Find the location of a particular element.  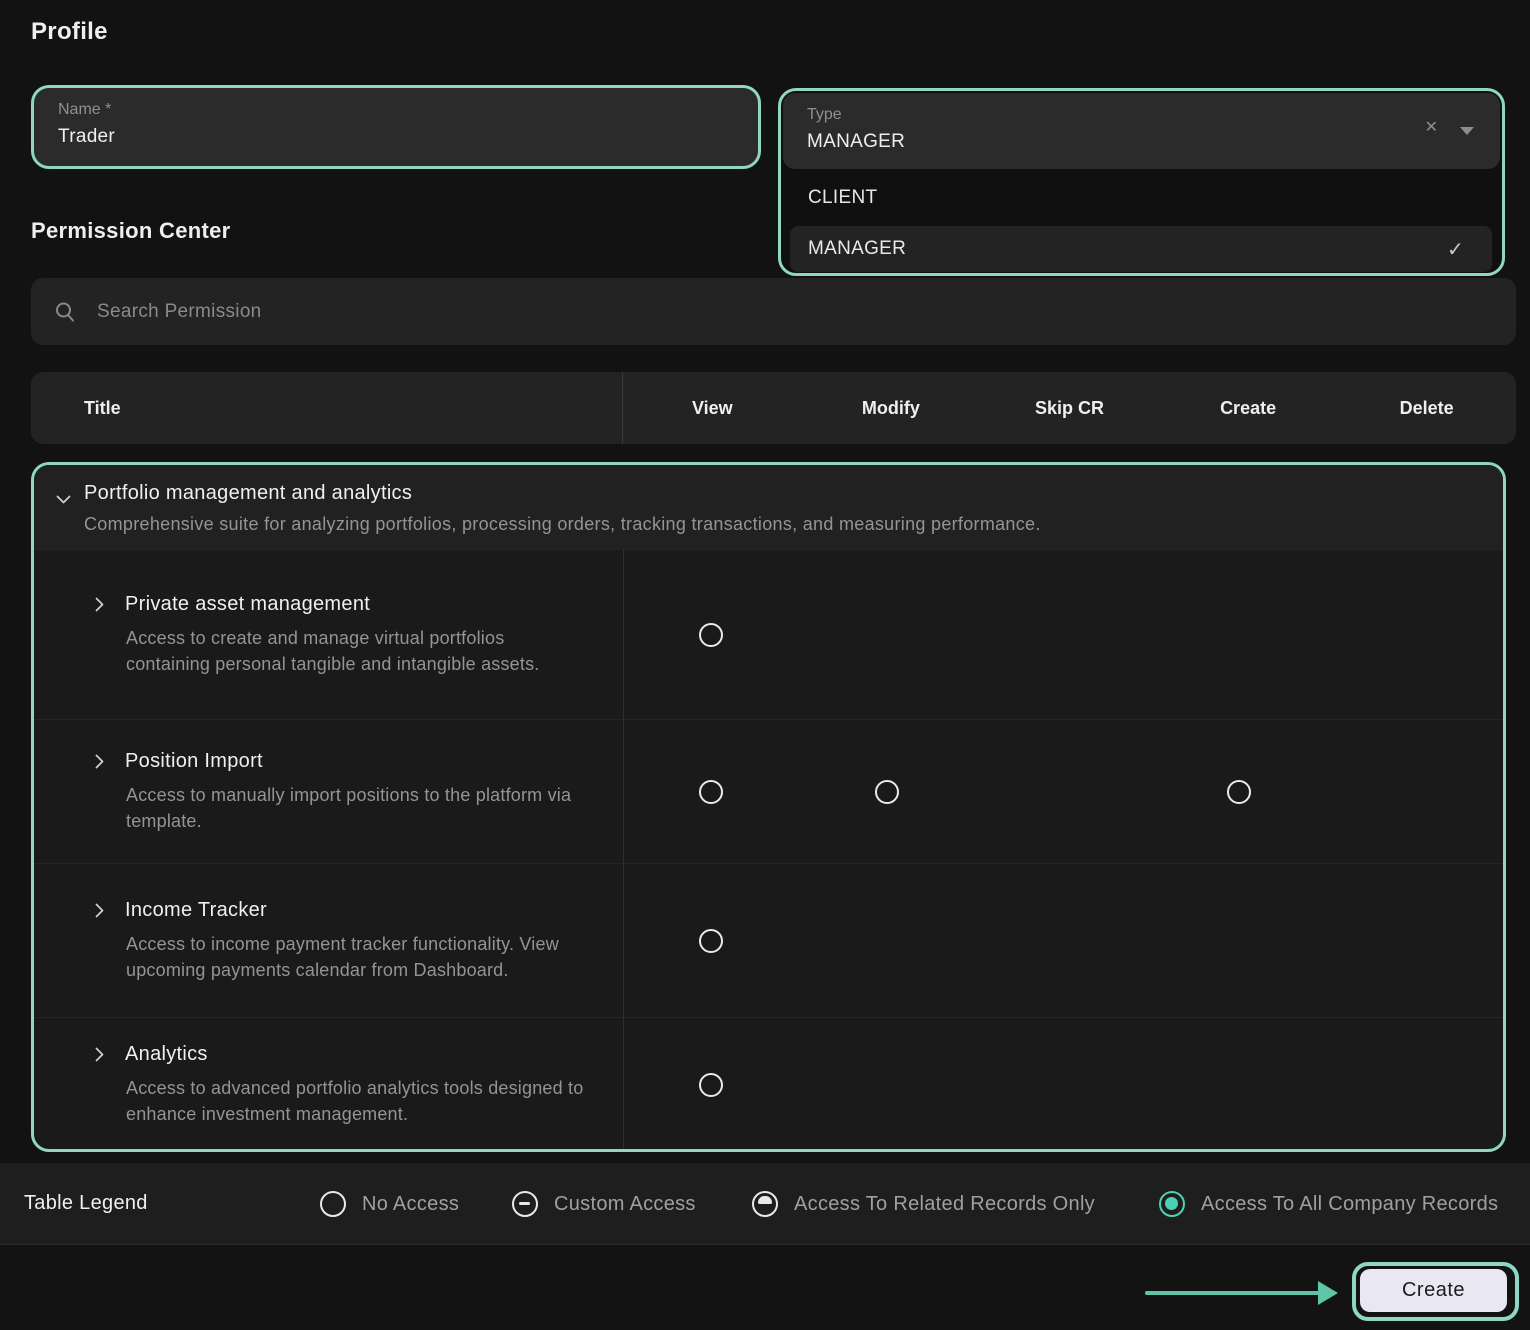

type-option-client-label: CLIENT is located at coordinates (843, 197).